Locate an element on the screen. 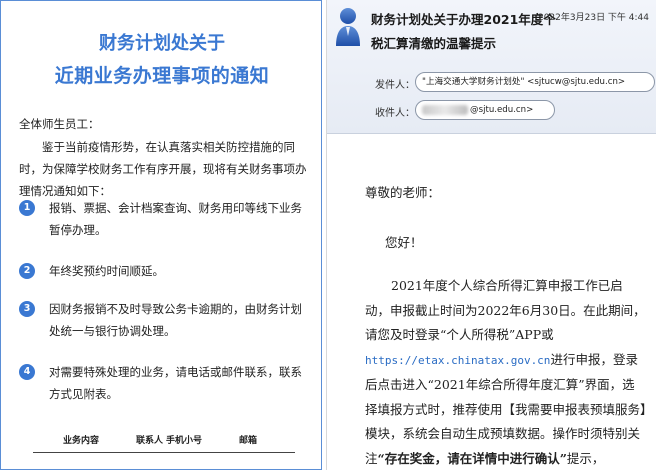 The width and height of the screenshot is (656, 470). email-greeting: 您好！ is located at coordinates (404, 242).